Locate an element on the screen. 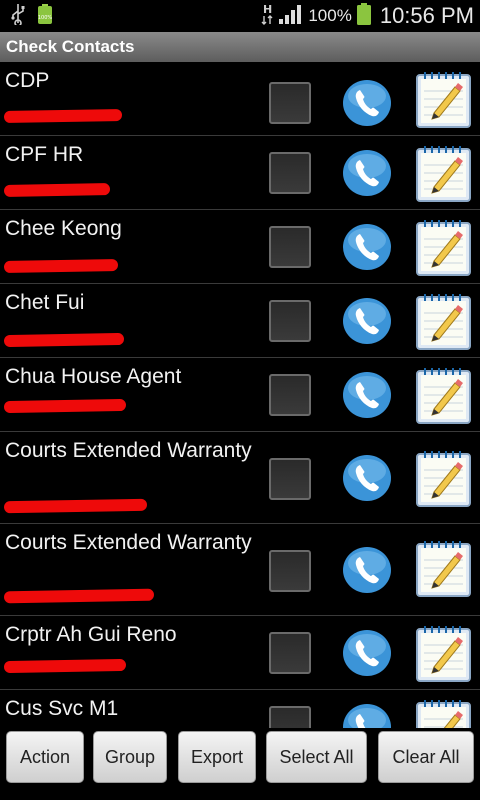 Image resolution: width=480 pixels, height=800 pixels. list-item: Chet Fui is located at coordinates (240, 321).